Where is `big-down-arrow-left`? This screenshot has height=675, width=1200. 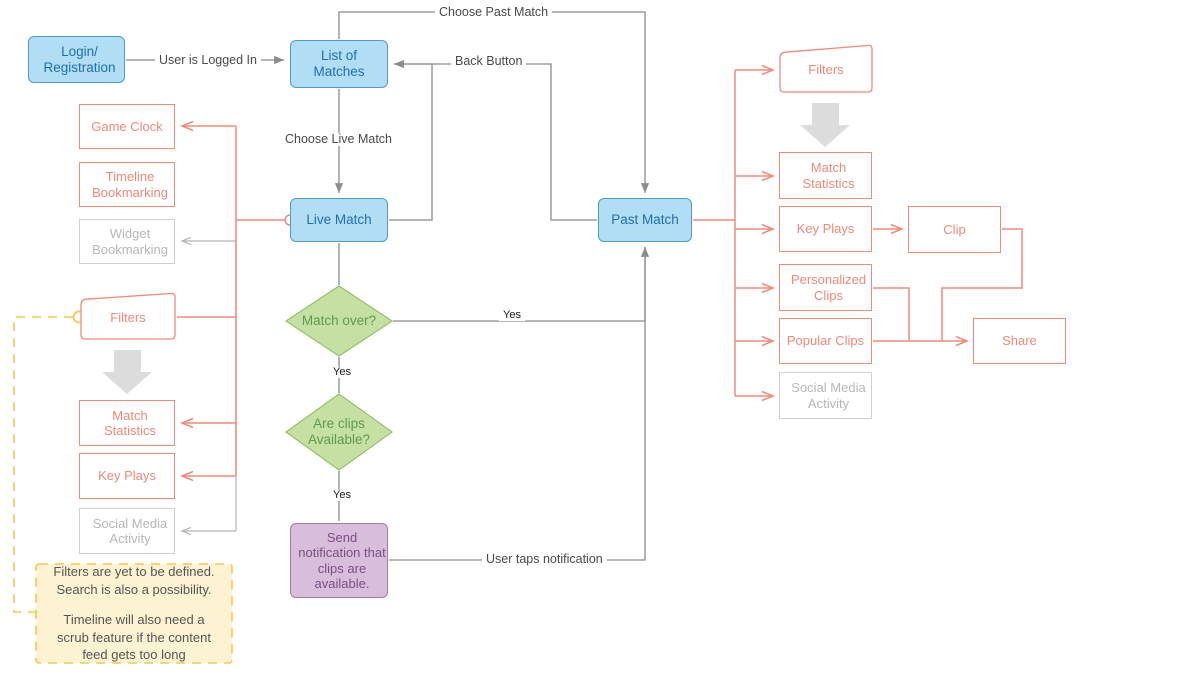 big-down-arrow-left is located at coordinates (127, 372).